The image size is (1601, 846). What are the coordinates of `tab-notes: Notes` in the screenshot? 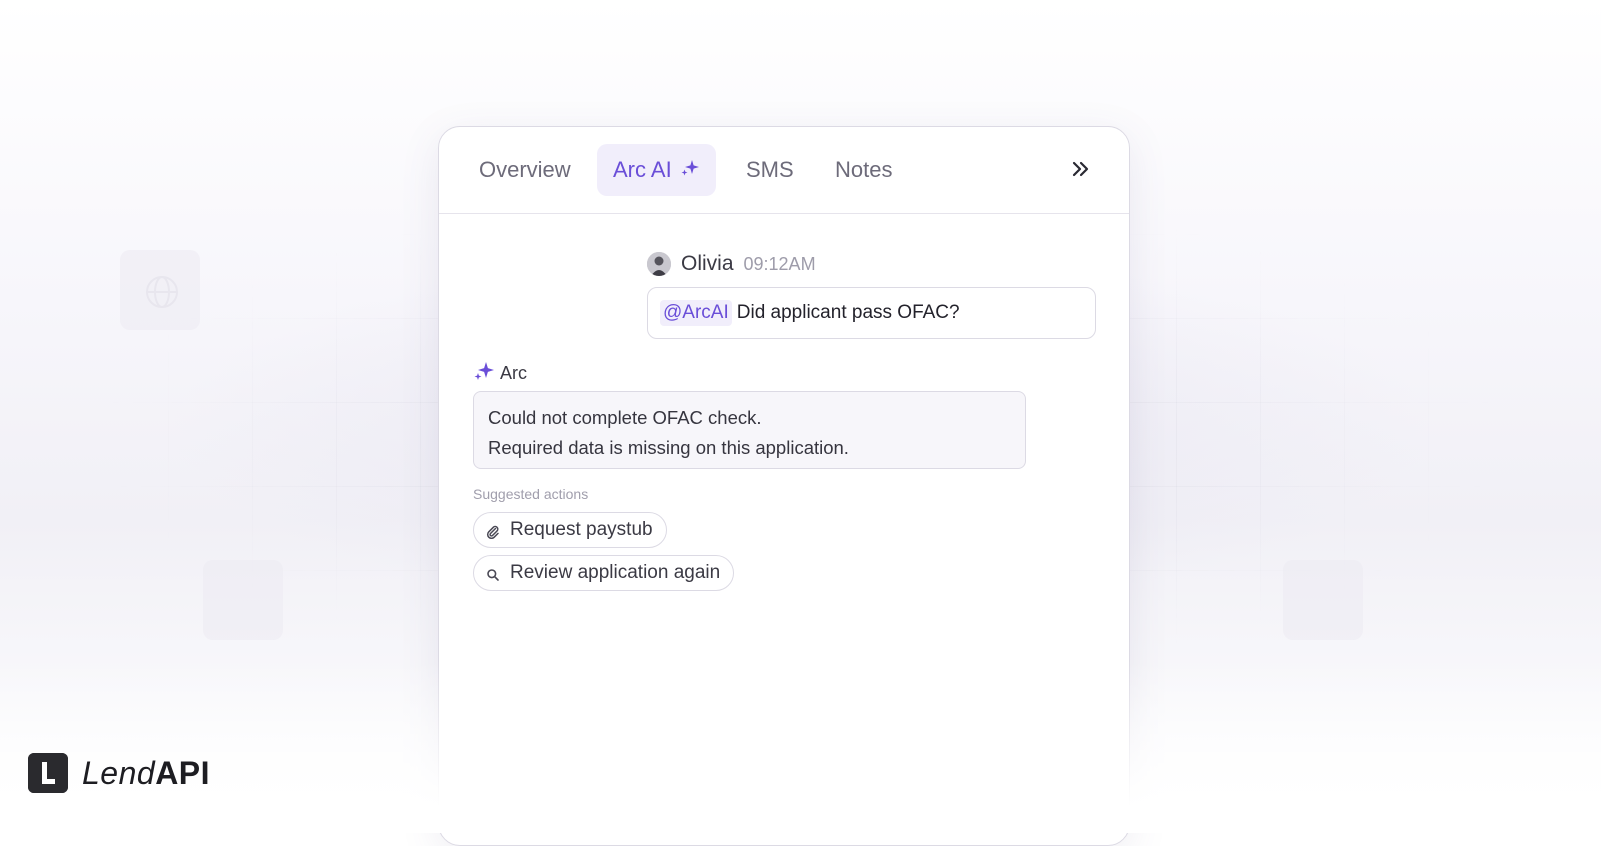 It's located at (863, 170).